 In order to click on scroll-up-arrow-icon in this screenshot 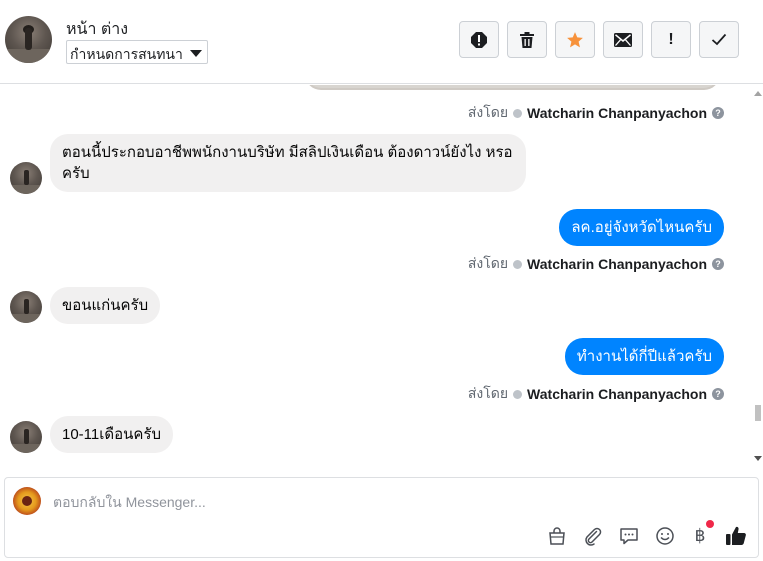, I will do `click(758, 93)`.